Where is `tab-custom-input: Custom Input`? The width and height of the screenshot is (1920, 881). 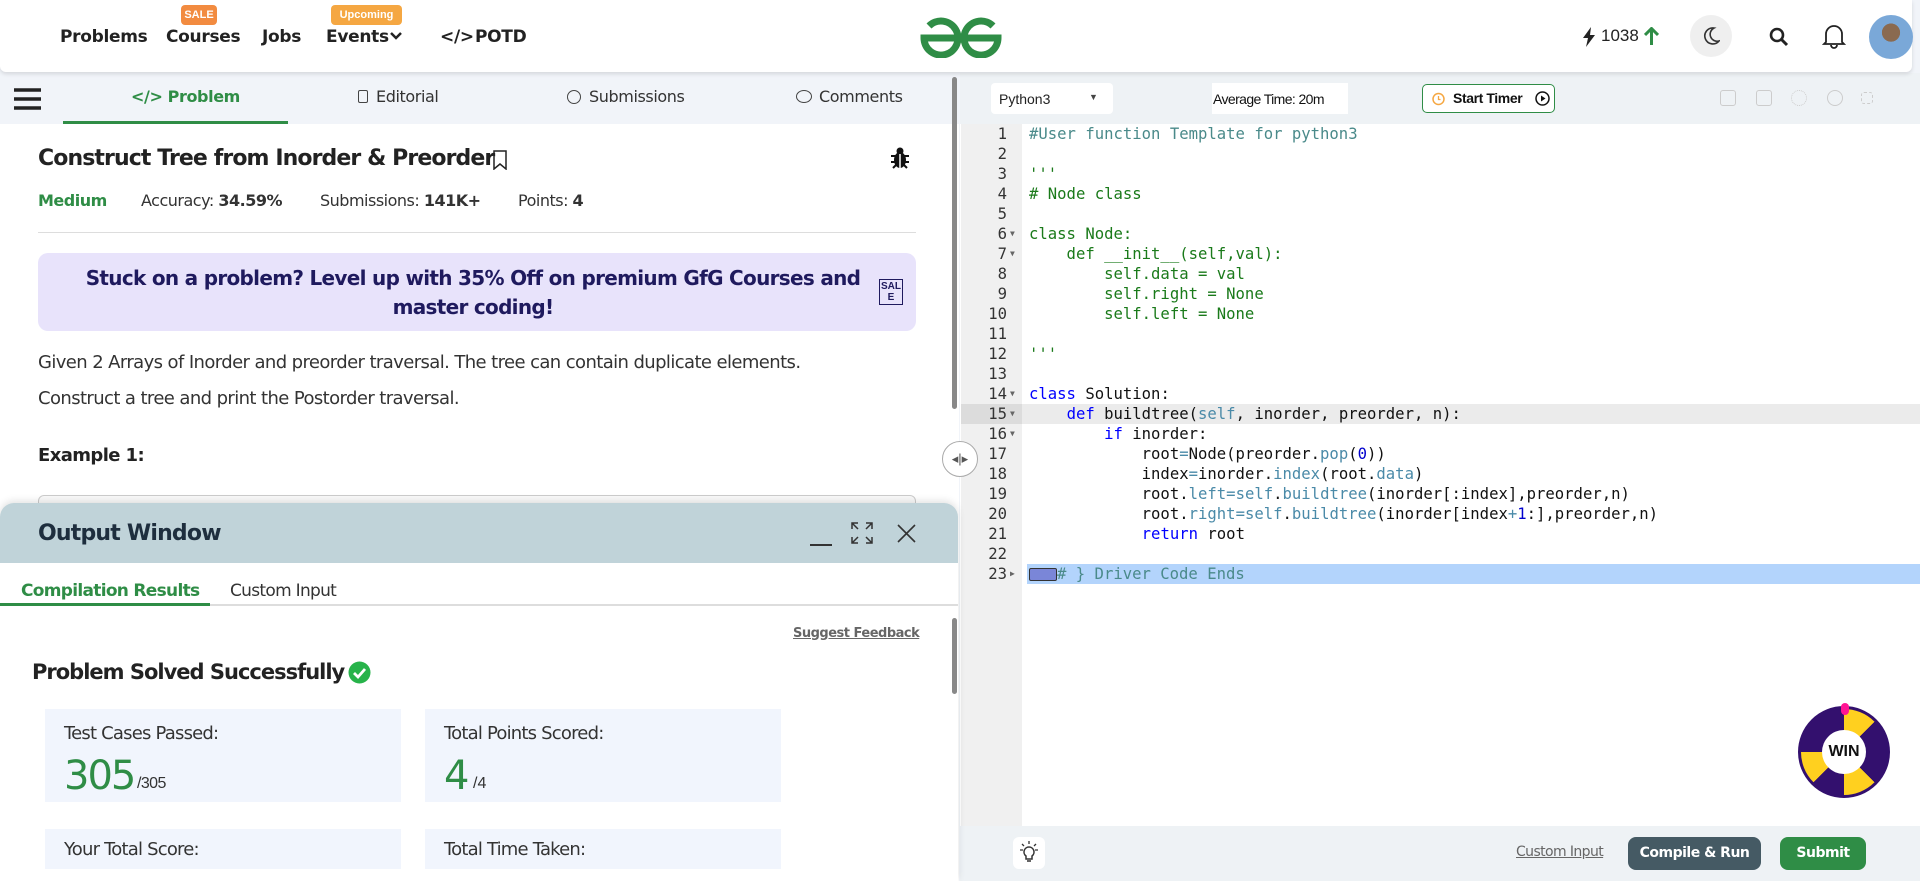
tab-custom-input: Custom Input is located at coordinates (283, 591).